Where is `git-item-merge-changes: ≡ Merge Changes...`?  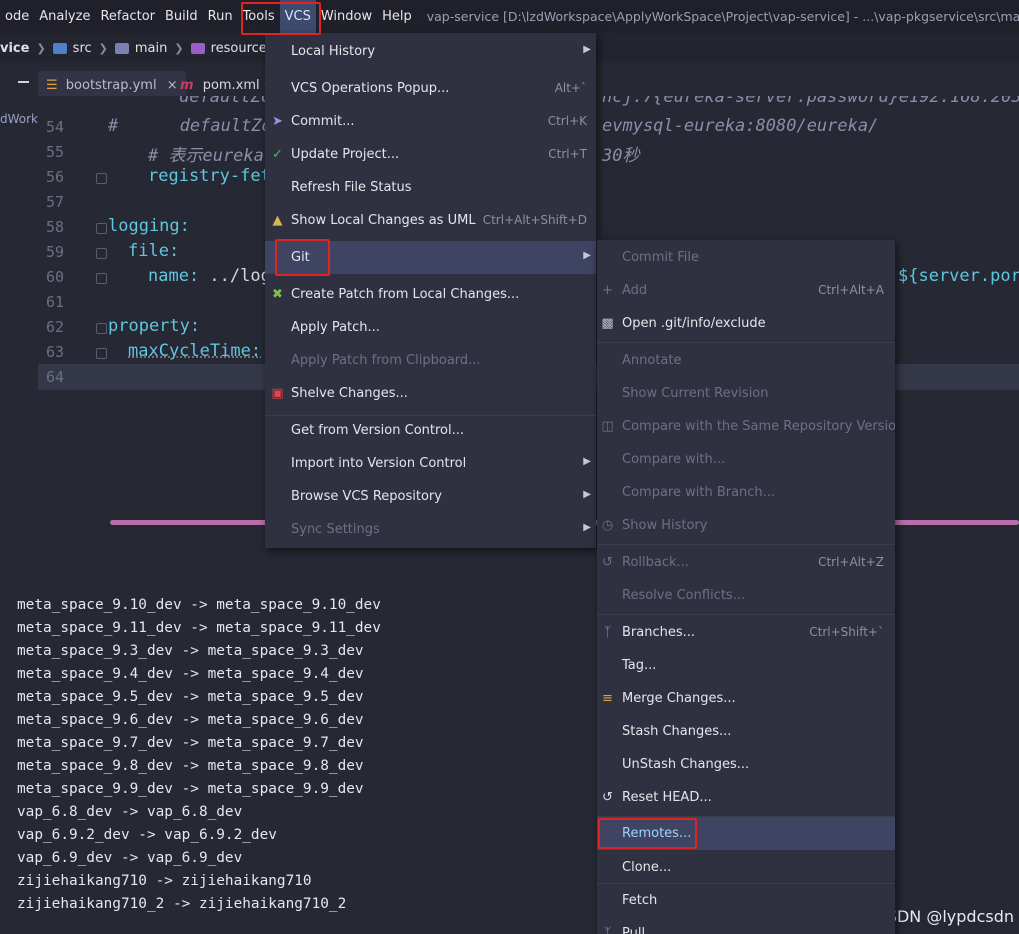 git-item-merge-changes: ≡ Merge Changes... is located at coordinates (746, 698).